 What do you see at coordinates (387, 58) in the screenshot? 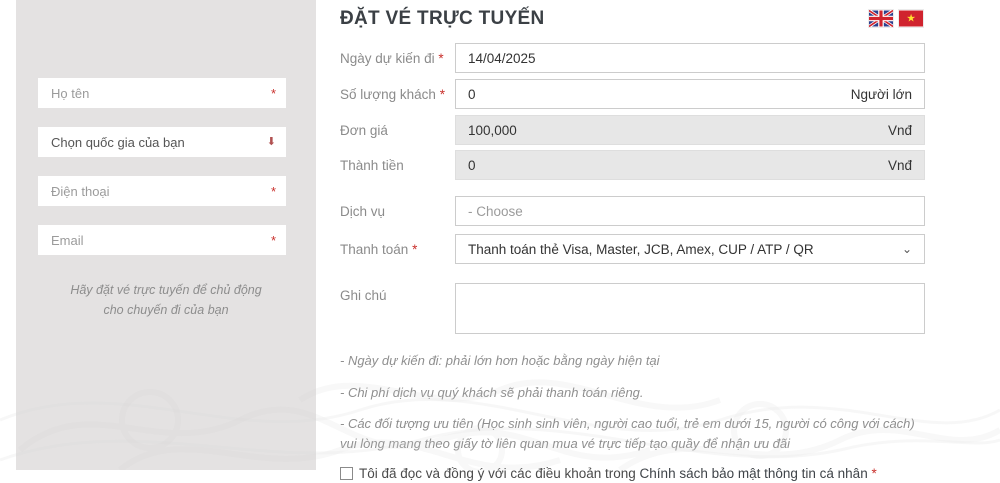
I see `label-text: Ngày dự kiến đi` at bounding box center [387, 58].